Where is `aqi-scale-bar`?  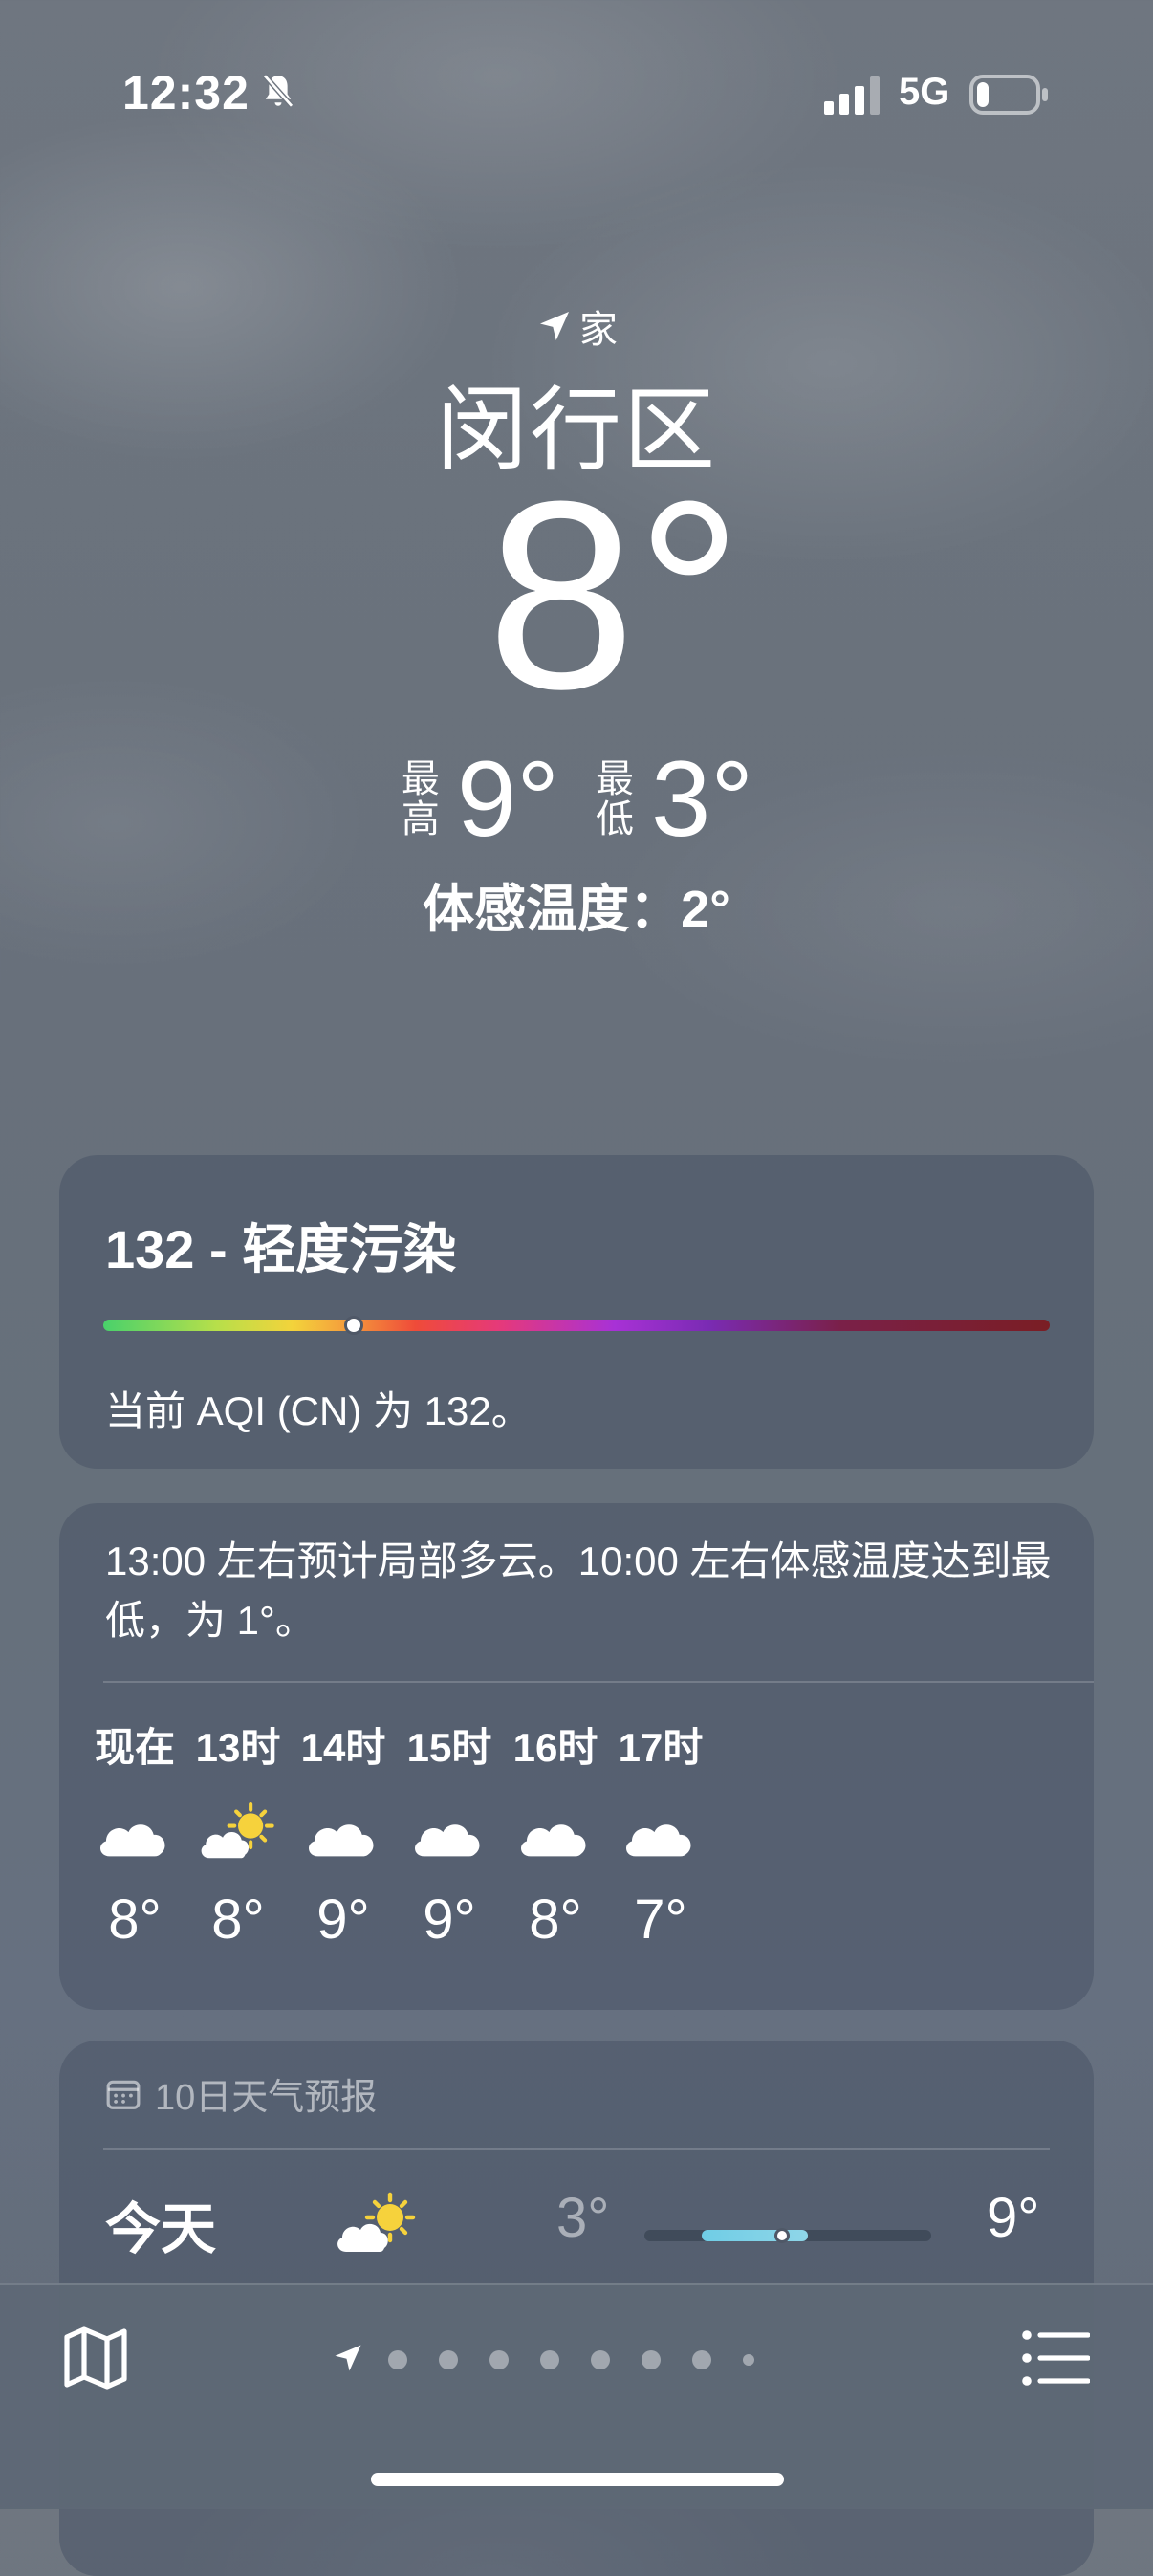
aqi-scale-bar is located at coordinates (576, 1325).